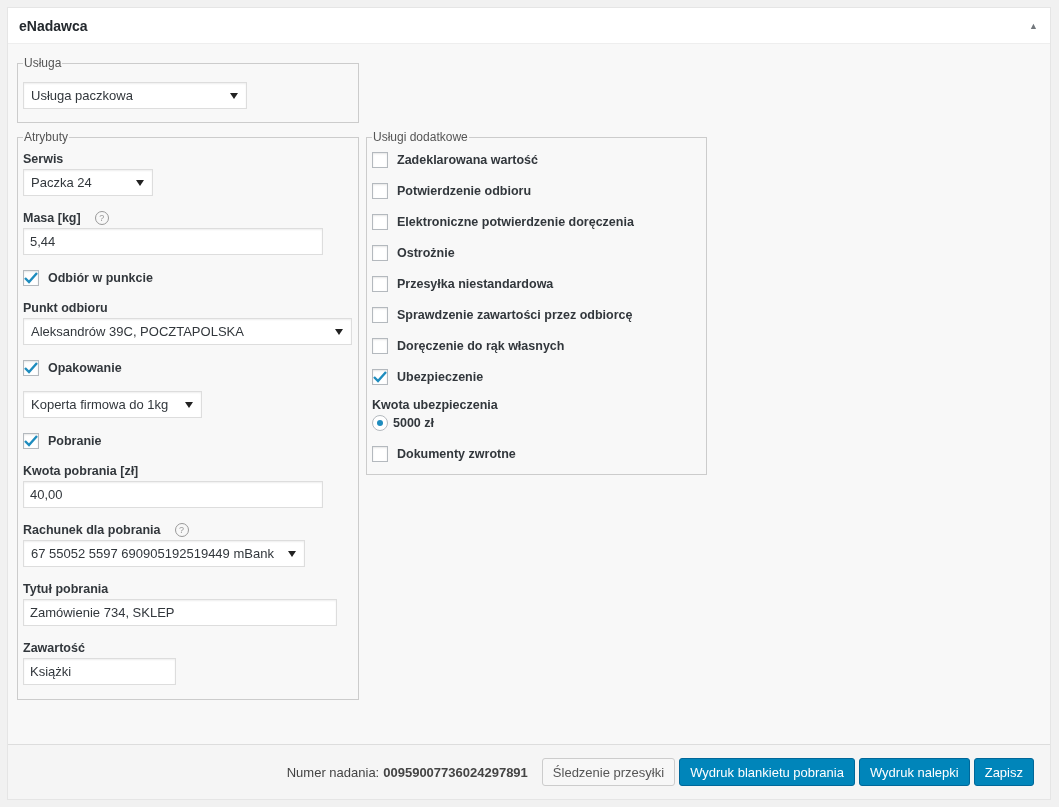  I want to click on checkbox-label: Sprawdzenie zawartości przez odbiorcę, so click(515, 315).